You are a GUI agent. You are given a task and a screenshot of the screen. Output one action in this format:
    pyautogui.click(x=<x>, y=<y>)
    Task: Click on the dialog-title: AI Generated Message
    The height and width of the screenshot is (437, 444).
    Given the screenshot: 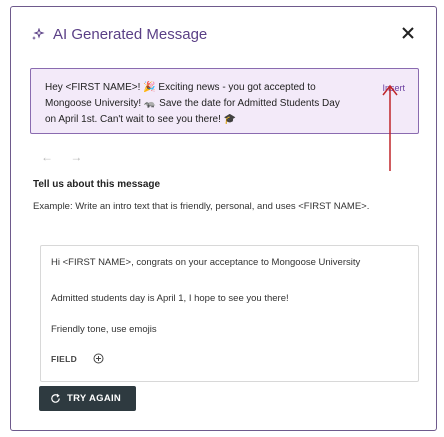 What is the action you would take?
    pyautogui.click(x=130, y=34)
    